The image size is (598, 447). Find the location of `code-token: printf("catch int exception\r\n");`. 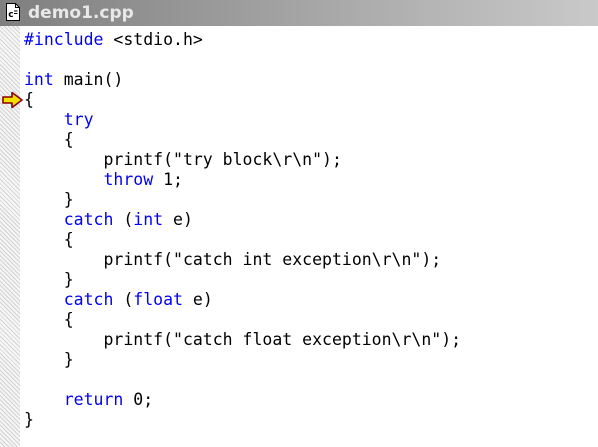

code-token: printf("catch int exception\r\n"); is located at coordinates (233, 259).